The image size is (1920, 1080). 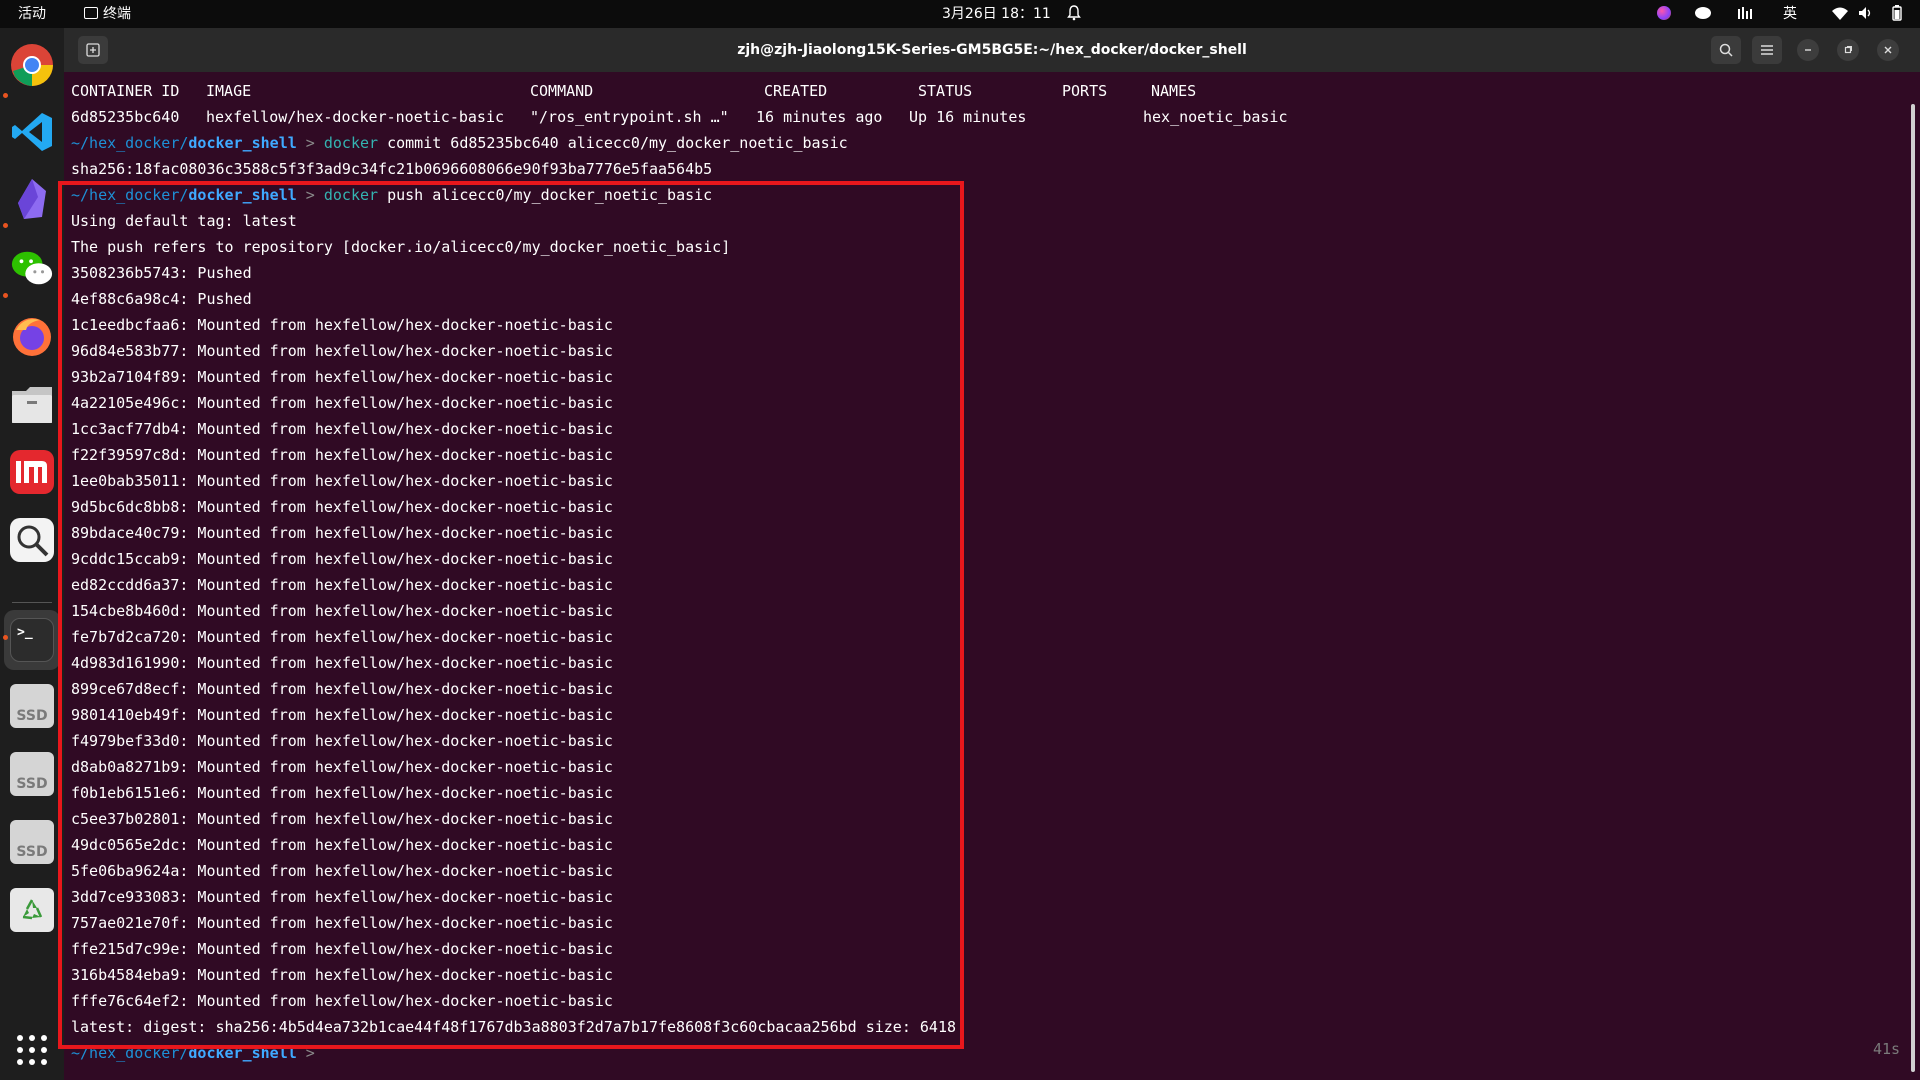 What do you see at coordinates (91, 13) in the screenshot?
I see `terminal-small-icon` at bounding box center [91, 13].